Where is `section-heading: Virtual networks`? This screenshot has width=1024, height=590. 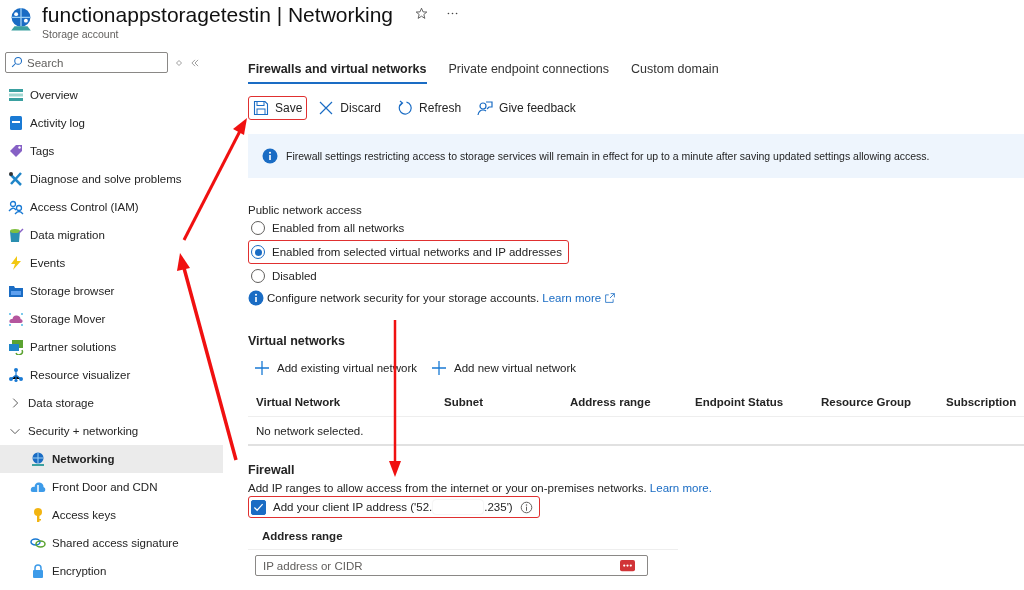 section-heading: Virtual networks is located at coordinates (297, 341).